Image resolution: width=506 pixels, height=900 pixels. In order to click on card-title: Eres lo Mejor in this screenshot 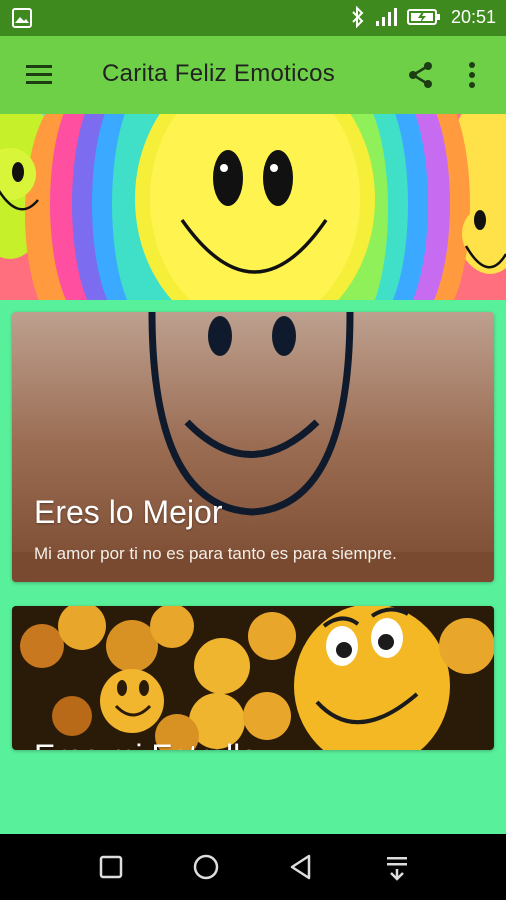, I will do `click(128, 512)`.